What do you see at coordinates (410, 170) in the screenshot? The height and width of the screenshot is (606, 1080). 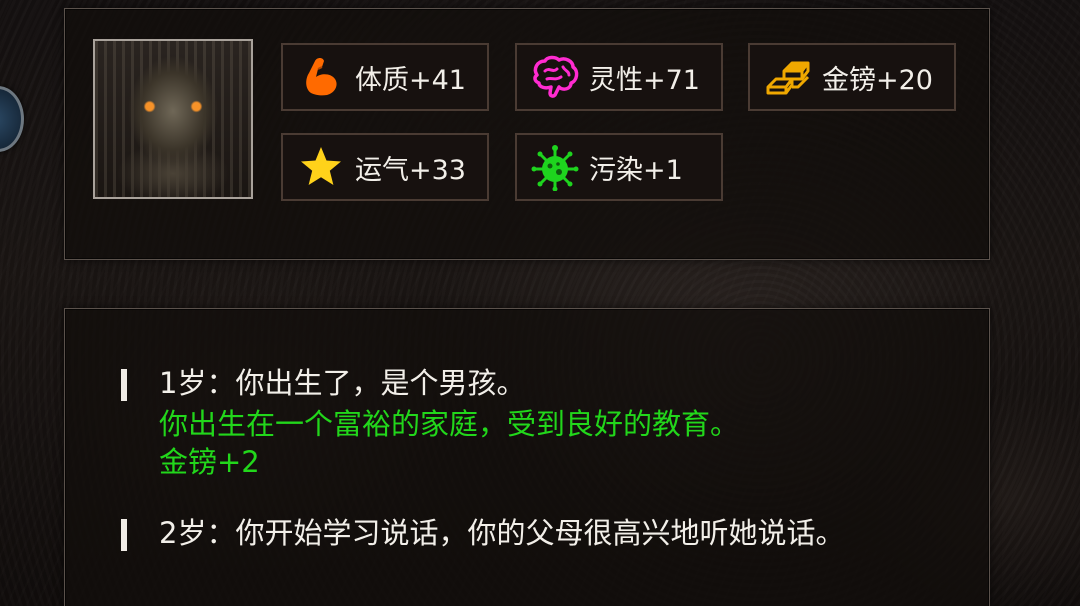 I see `stat-luck-label: 运气+33` at bounding box center [410, 170].